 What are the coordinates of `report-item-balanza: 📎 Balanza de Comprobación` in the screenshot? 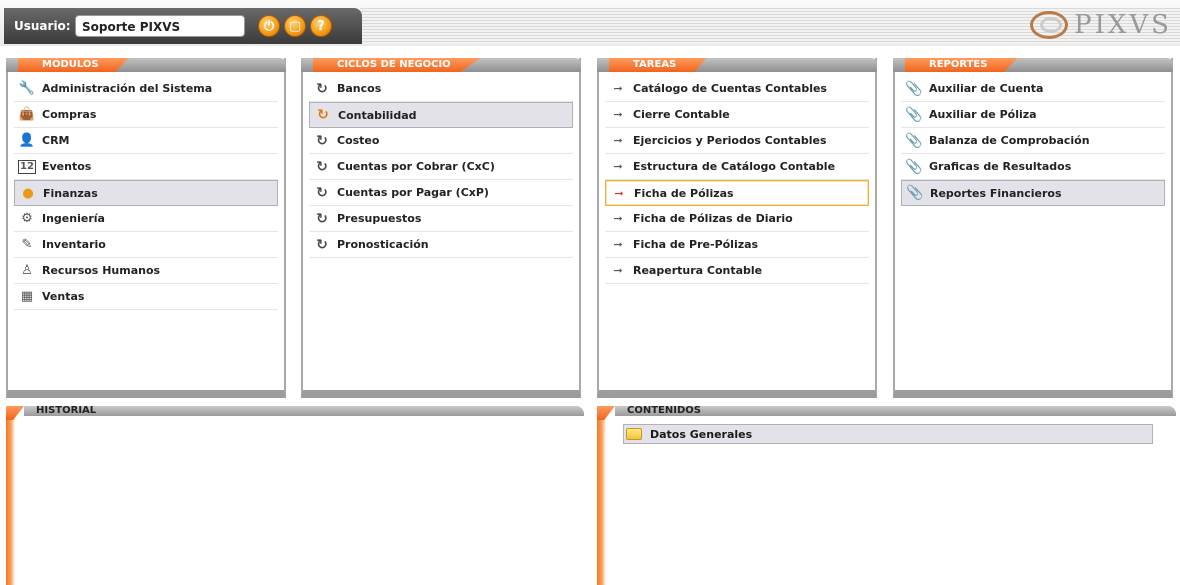 It's located at (1033, 141).